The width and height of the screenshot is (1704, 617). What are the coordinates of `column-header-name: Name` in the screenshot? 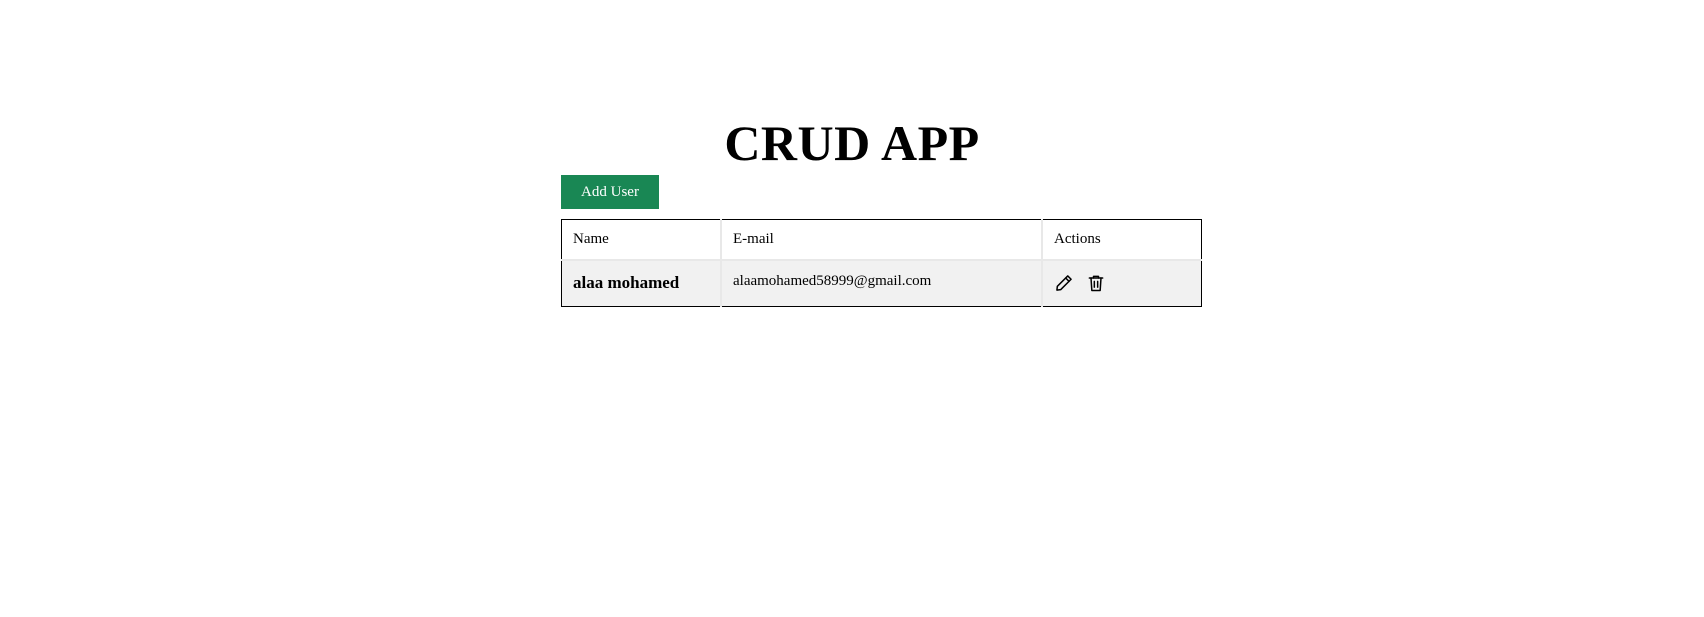 It's located at (641, 240).